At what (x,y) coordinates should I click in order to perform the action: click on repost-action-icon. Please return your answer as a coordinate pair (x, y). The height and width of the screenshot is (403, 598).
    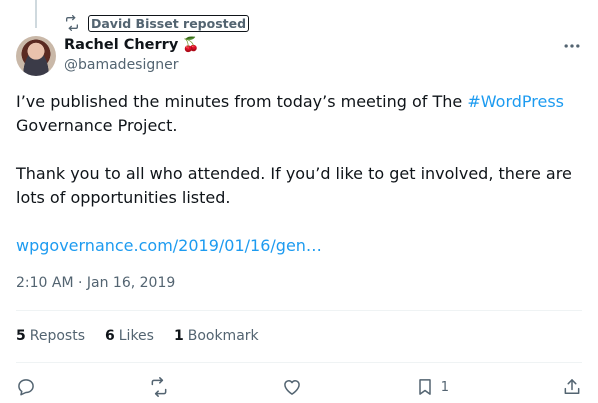
    Looking at the image, I should click on (159, 387).